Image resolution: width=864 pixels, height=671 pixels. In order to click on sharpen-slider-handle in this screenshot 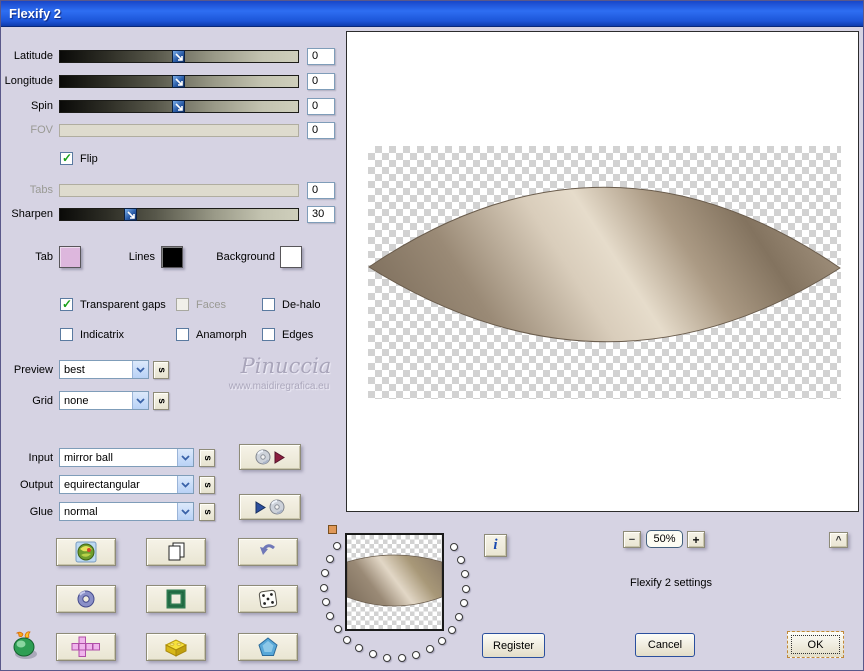, I will do `click(131, 214)`.